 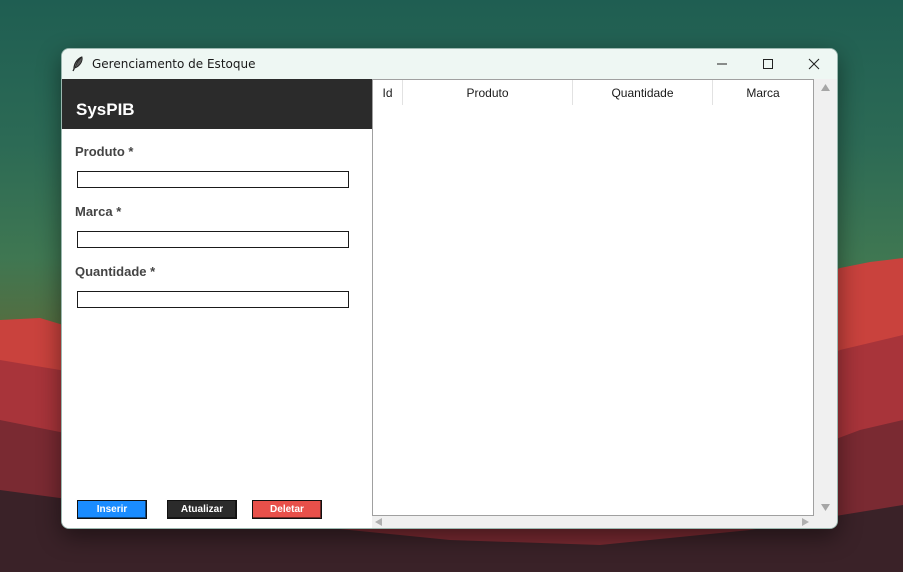 What do you see at coordinates (388, 92) in the screenshot?
I see `column-header-id: Id` at bounding box center [388, 92].